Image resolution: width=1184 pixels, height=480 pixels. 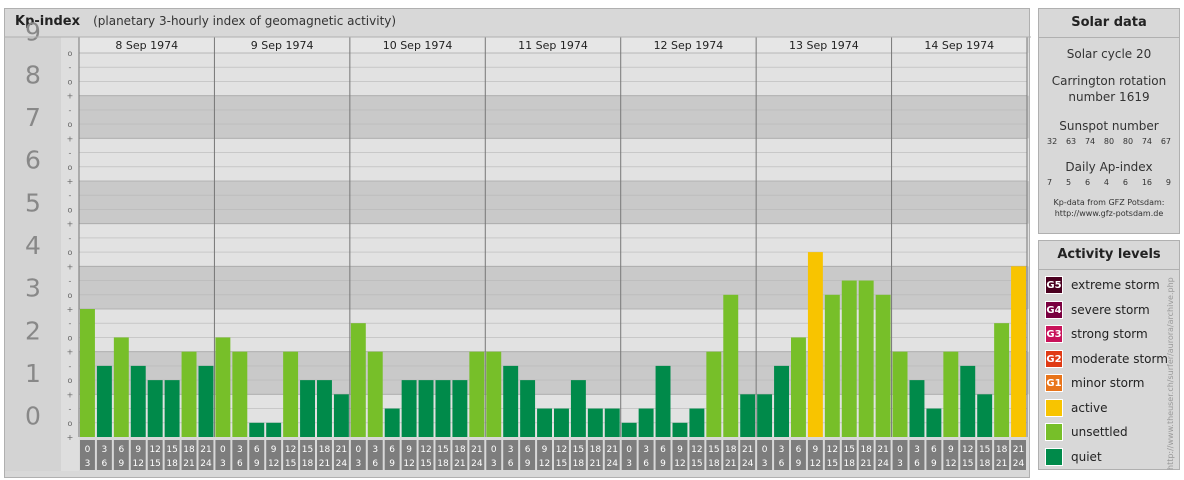 What do you see at coordinates (1109, 334) in the screenshot?
I see `legend-item-strong-storm: G3 strong storm` at bounding box center [1109, 334].